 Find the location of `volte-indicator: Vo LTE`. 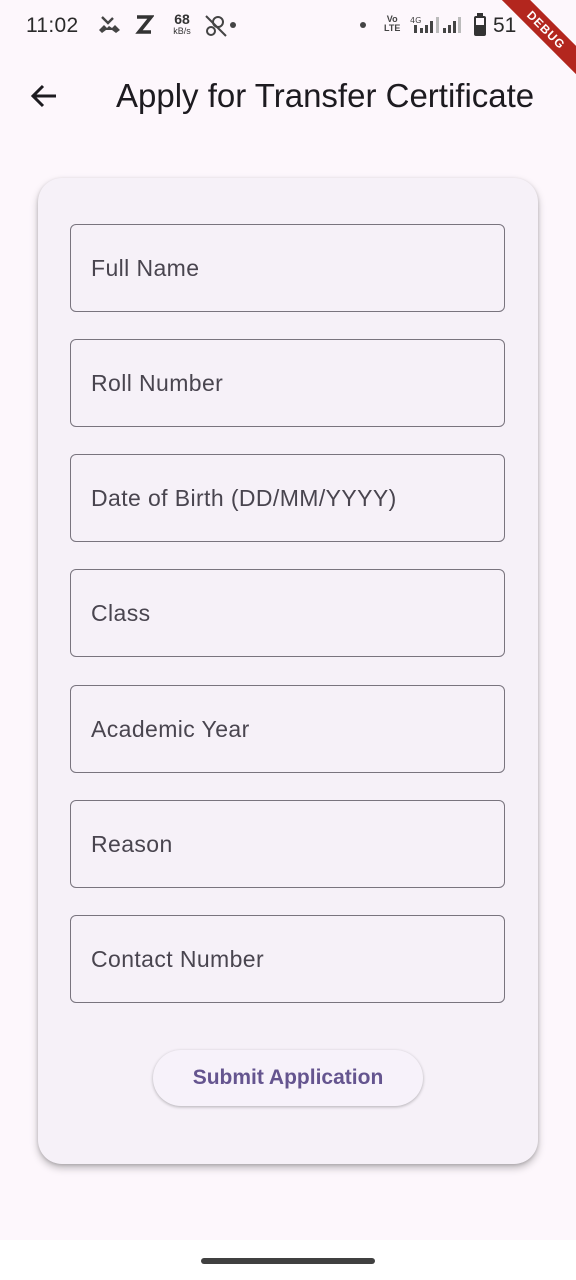

volte-indicator: Vo LTE is located at coordinates (392, 24).